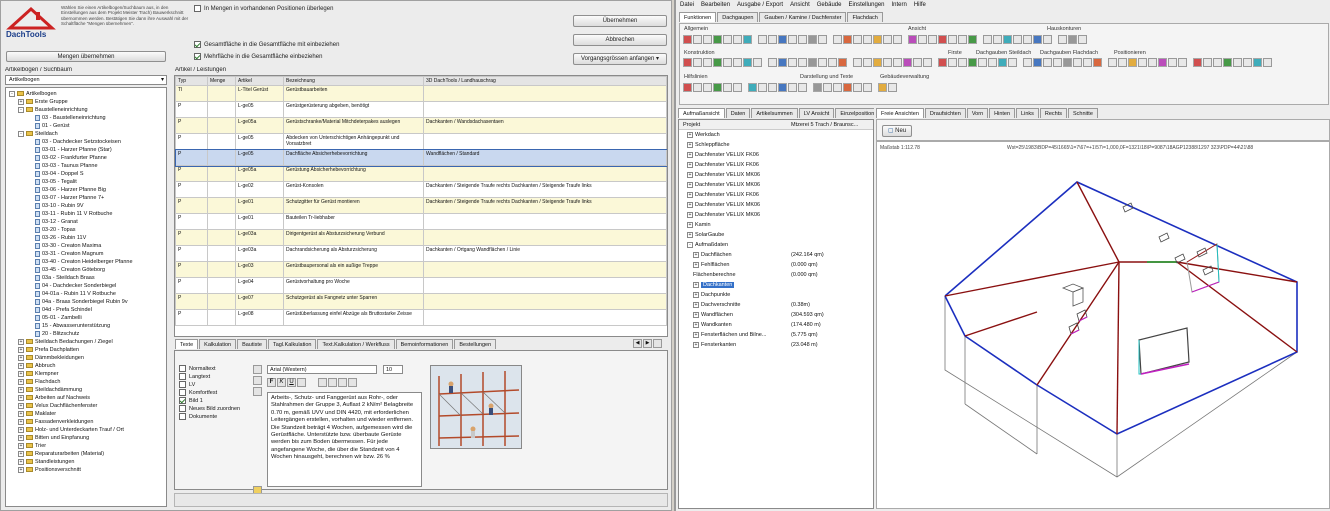 This screenshot has width=1330, height=511. Describe the element at coordinates (776, 165) in the screenshot. I see `property-item: + Dachfenster VELUX FK06` at that location.